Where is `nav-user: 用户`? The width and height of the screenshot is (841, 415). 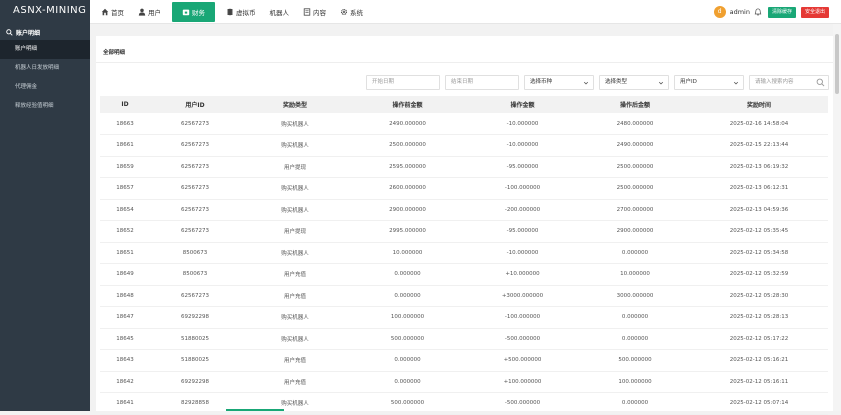
nav-user: 用户 is located at coordinates (149, 12).